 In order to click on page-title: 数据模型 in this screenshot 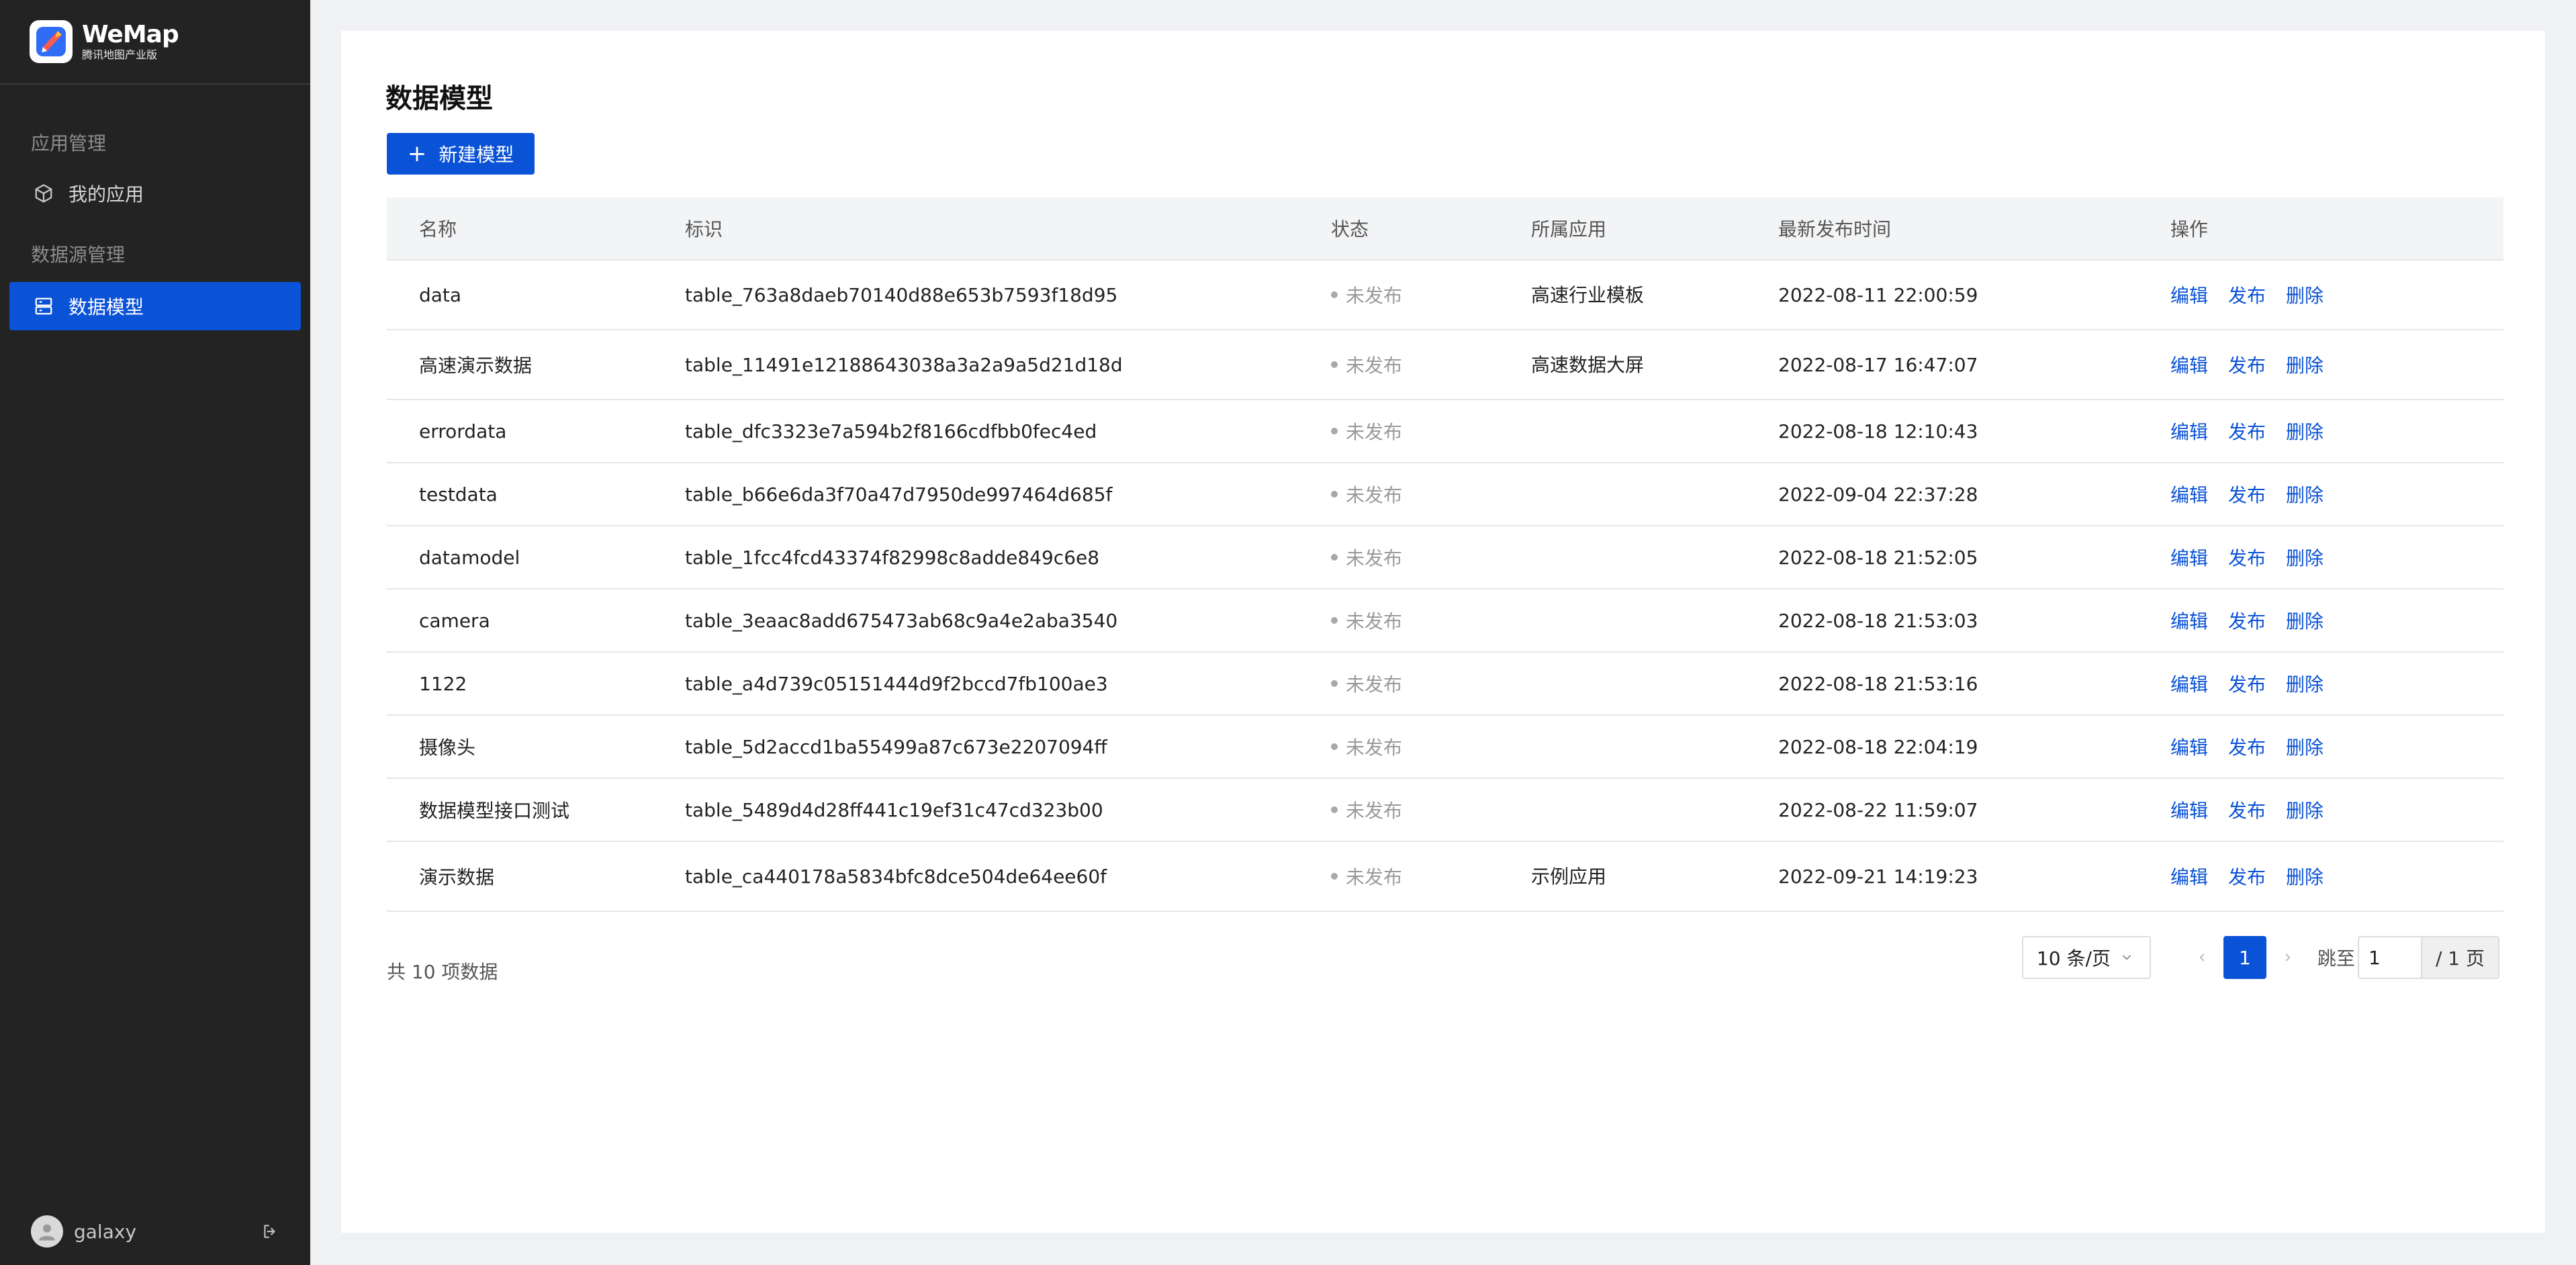, I will do `click(439, 99)`.